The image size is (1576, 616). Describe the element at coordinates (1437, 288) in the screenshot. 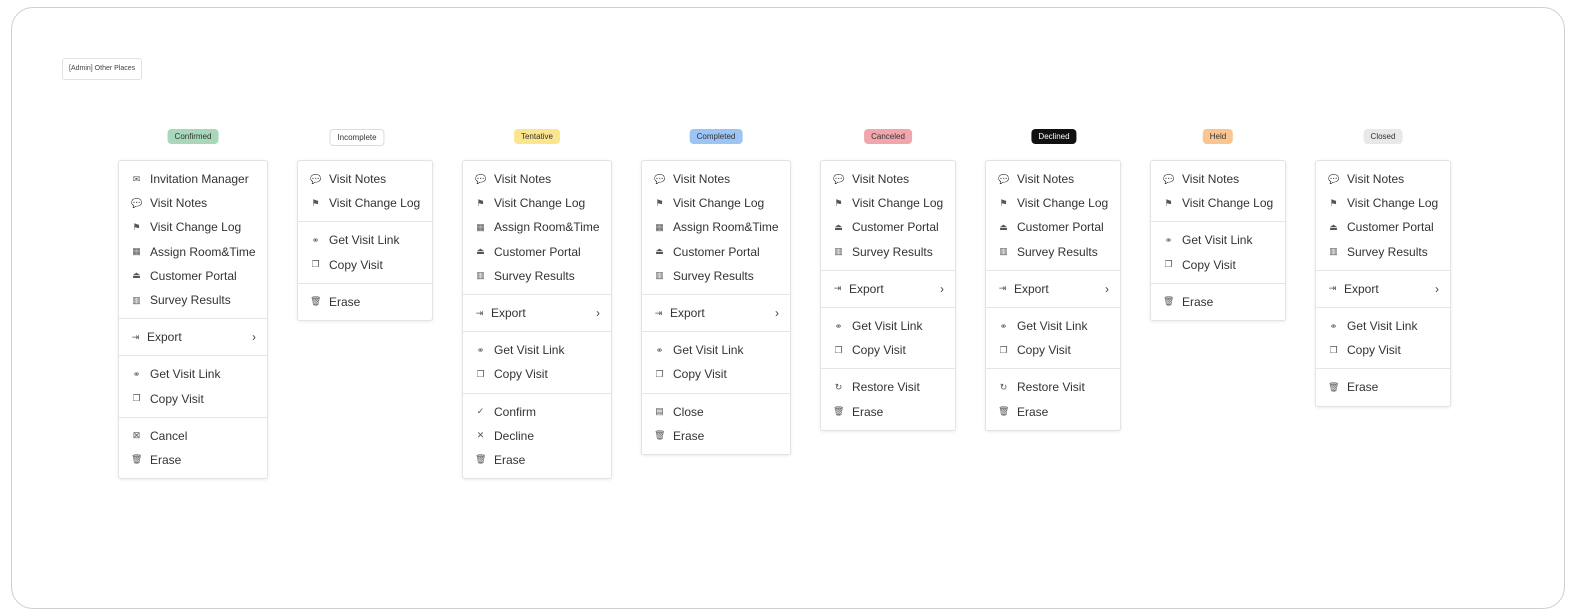

I see `chevron-right-icon: ›` at that location.